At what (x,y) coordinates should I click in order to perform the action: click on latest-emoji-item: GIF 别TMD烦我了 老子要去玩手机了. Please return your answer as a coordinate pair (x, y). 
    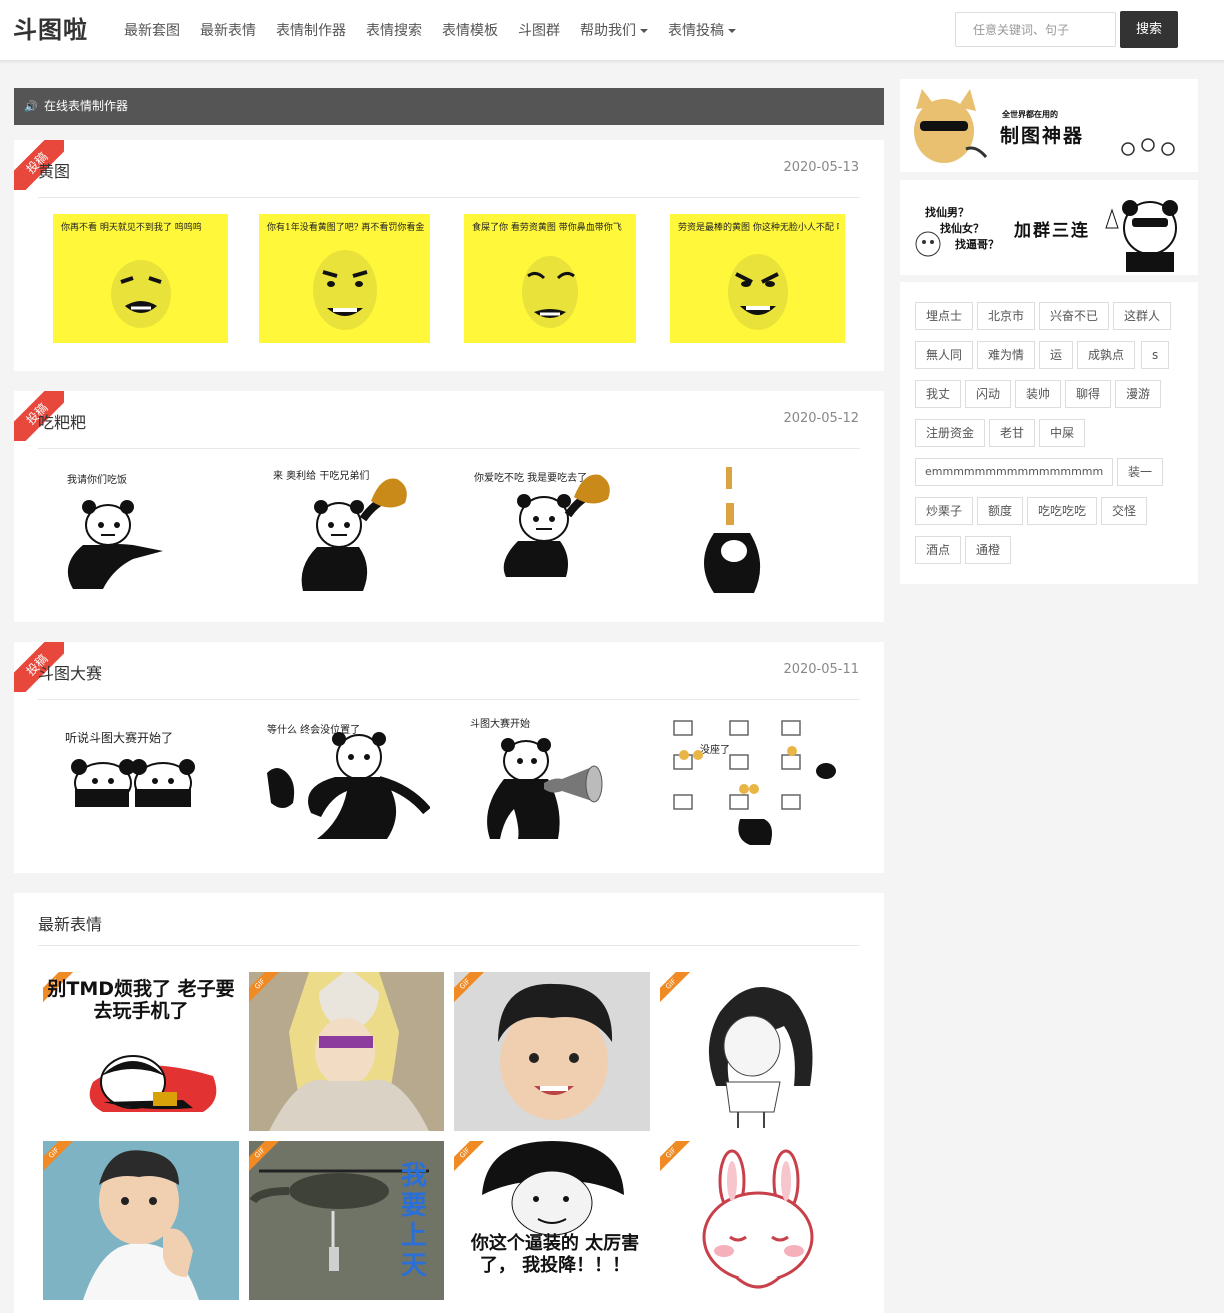
    Looking at the image, I should click on (141, 1051).